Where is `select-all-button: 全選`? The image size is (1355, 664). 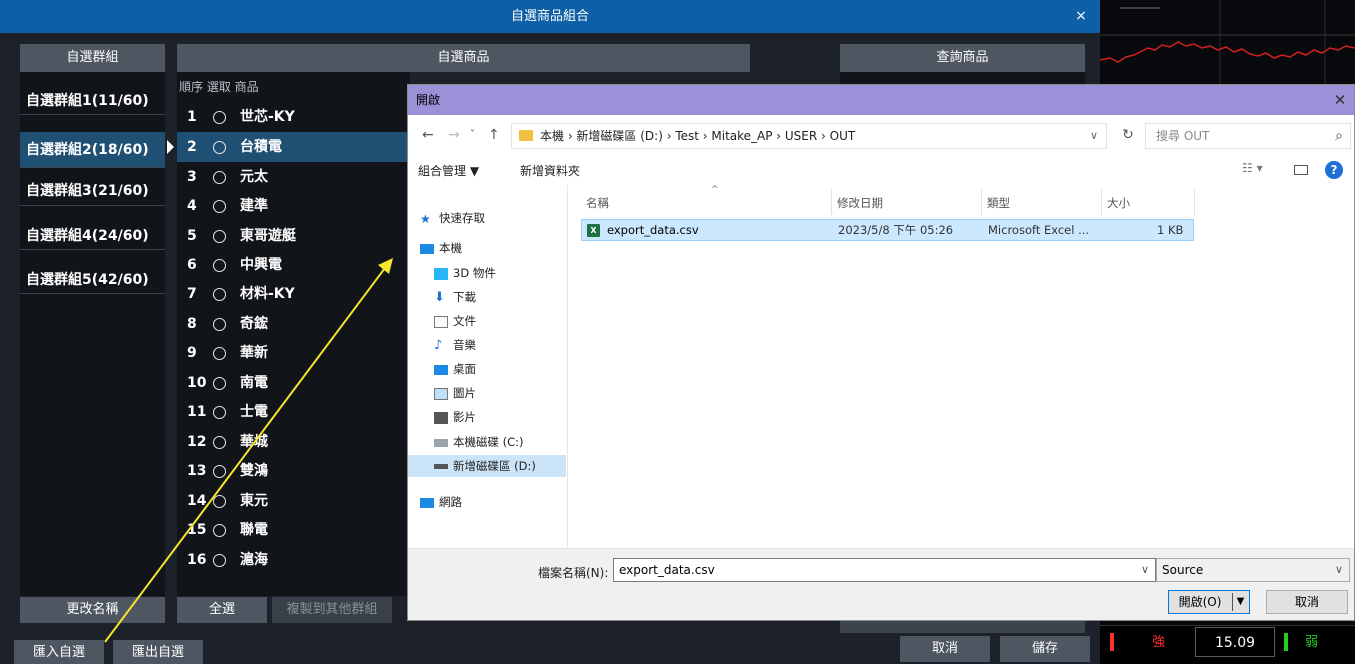
select-all-button: 全選 is located at coordinates (222, 610).